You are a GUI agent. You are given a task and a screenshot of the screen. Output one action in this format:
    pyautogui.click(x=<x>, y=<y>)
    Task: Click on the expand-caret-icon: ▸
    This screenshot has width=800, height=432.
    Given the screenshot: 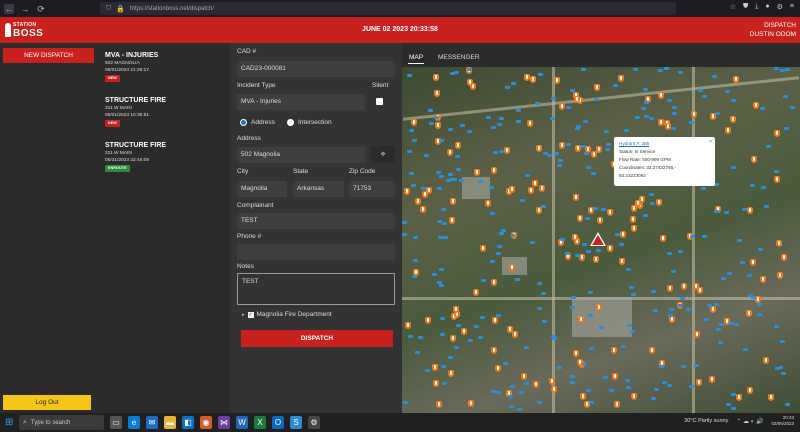 What is the action you would take?
    pyautogui.click(x=243, y=315)
    